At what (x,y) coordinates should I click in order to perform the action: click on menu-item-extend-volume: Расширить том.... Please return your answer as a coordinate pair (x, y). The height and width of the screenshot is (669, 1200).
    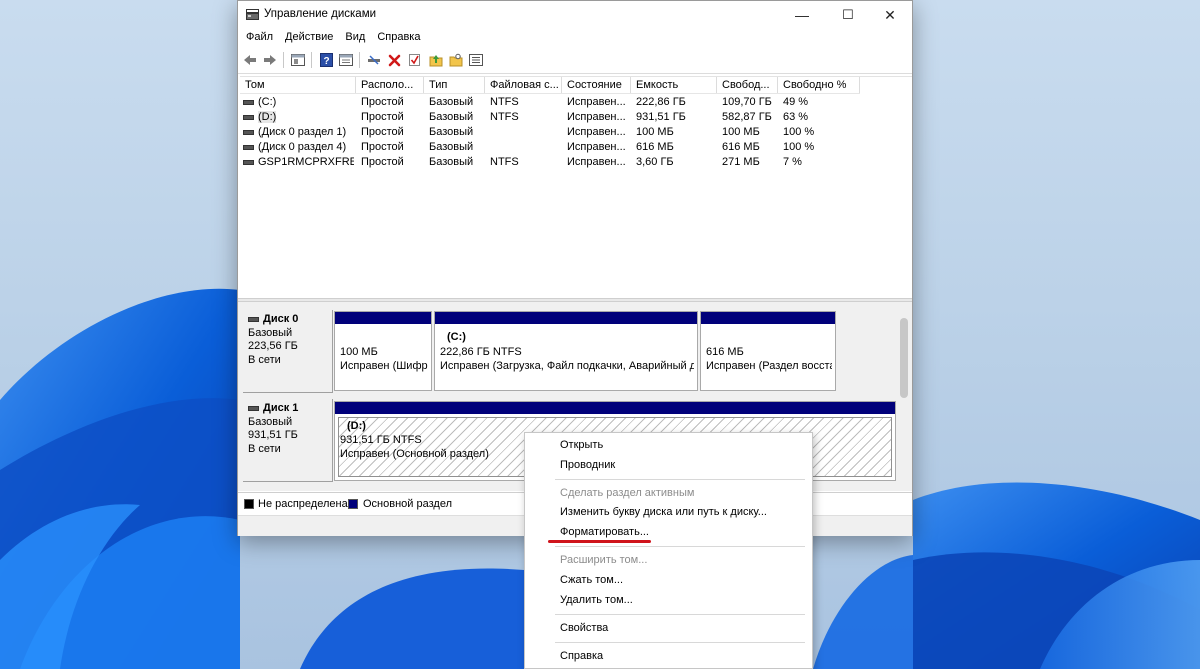
    Looking at the image, I should click on (604, 560).